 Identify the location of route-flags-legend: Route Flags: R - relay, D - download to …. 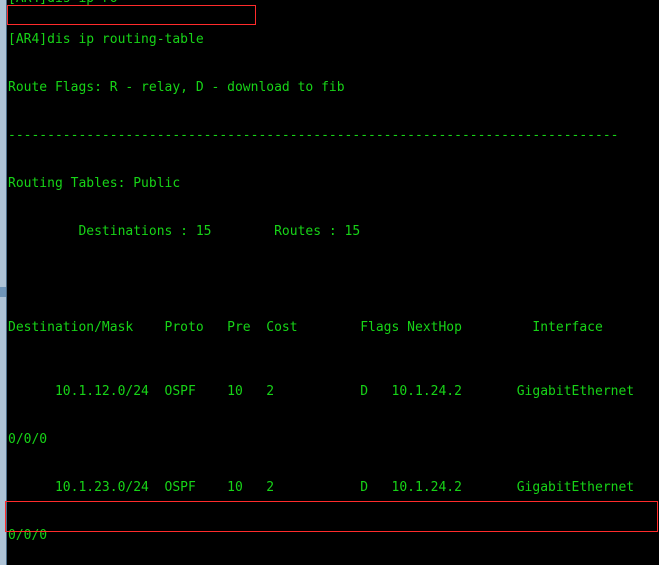
(176, 87).